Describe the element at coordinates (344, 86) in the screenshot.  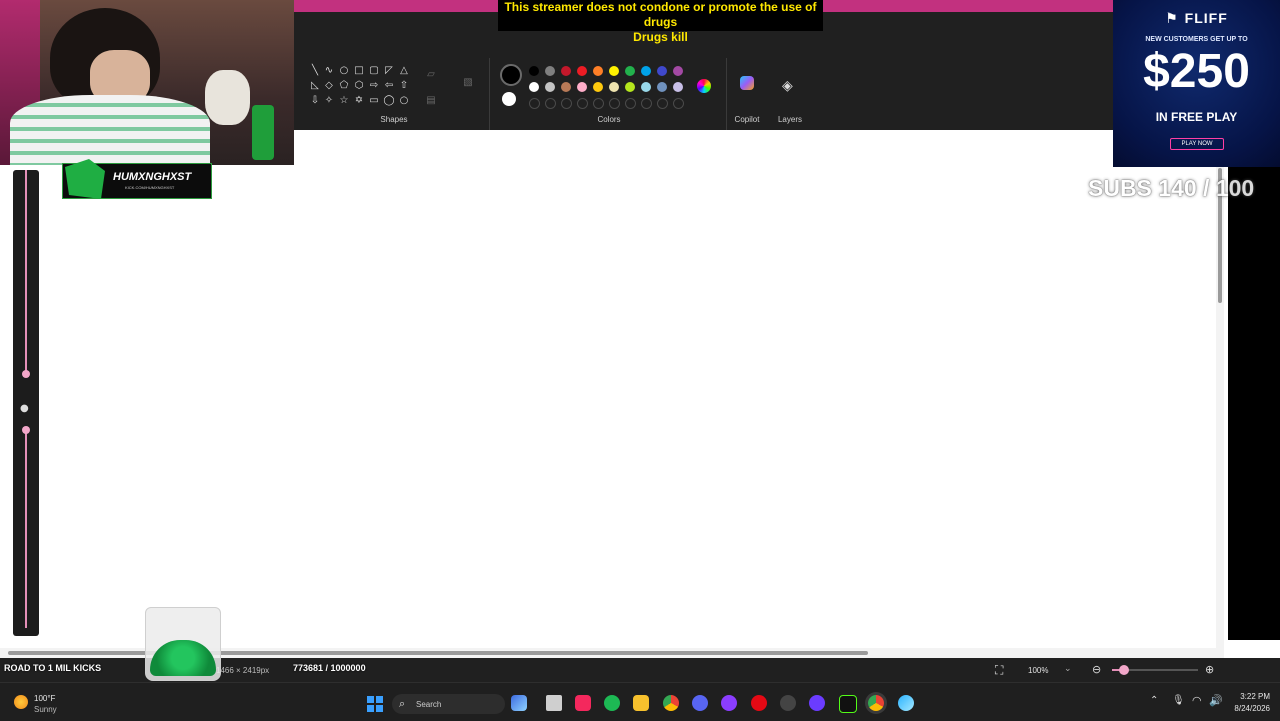
I see `pentagon-shape-icon: ⬠` at that location.